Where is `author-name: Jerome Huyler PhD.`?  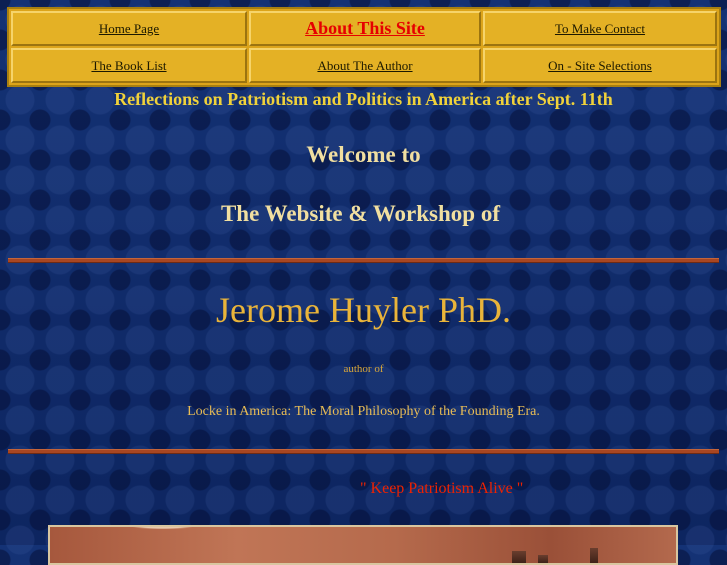 author-name: Jerome Huyler PhD. is located at coordinates (363, 310).